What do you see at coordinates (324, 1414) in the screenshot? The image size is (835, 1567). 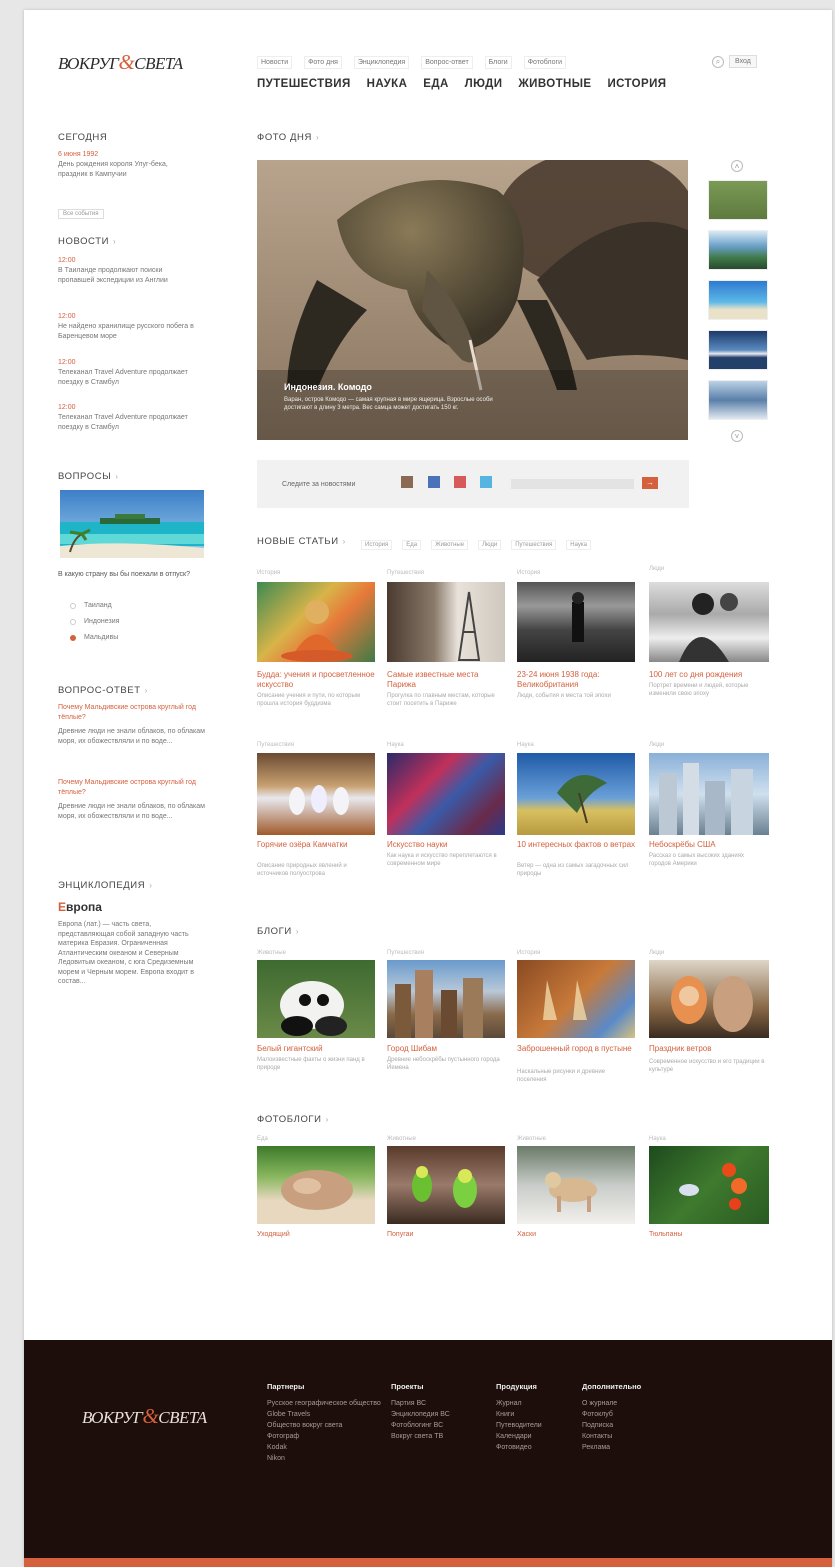 I see `footer-link: Globe Travels` at bounding box center [324, 1414].